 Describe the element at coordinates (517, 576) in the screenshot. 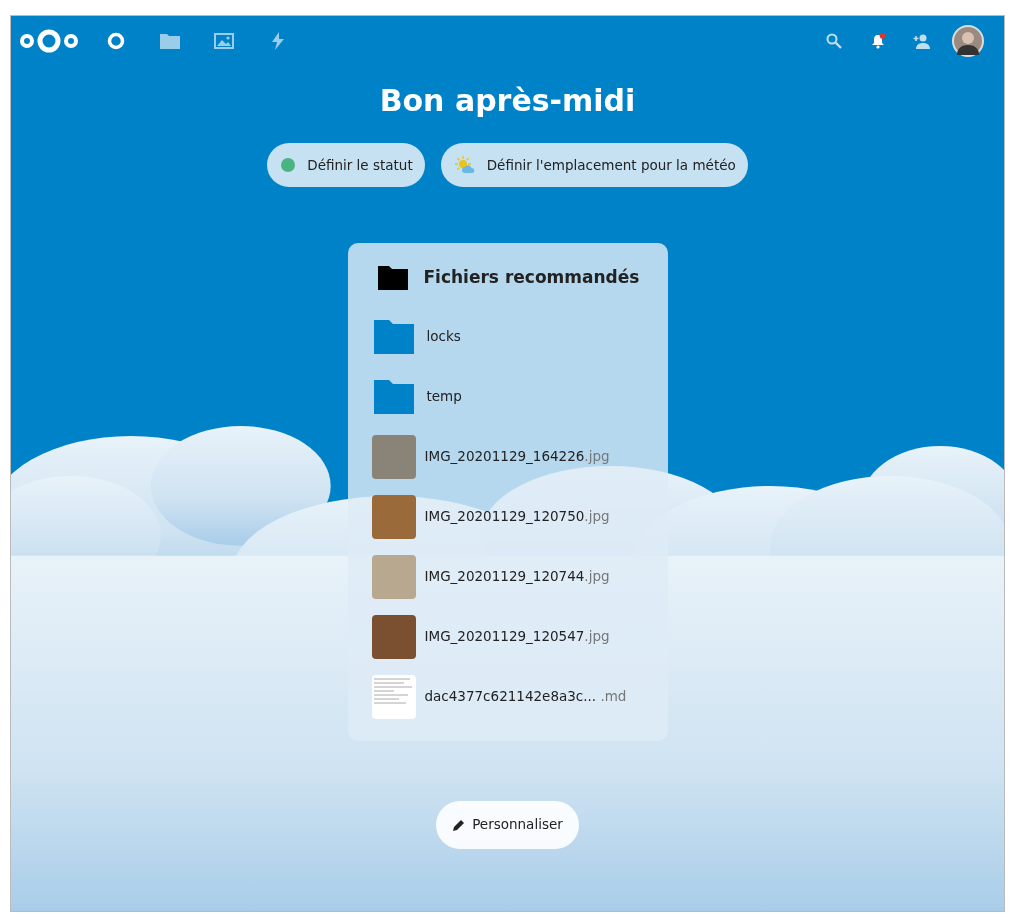

I see `file-link: IMG_20201129_120744.jpg` at that location.